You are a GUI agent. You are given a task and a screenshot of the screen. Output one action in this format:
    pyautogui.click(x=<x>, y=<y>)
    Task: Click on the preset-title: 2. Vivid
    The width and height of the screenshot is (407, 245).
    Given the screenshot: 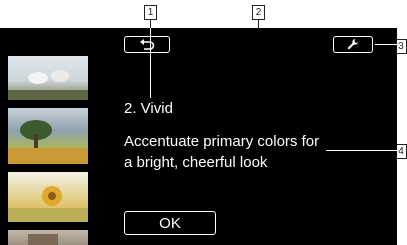 What is the action you would take?
    pyautogui.click(x=148, y=108)
    